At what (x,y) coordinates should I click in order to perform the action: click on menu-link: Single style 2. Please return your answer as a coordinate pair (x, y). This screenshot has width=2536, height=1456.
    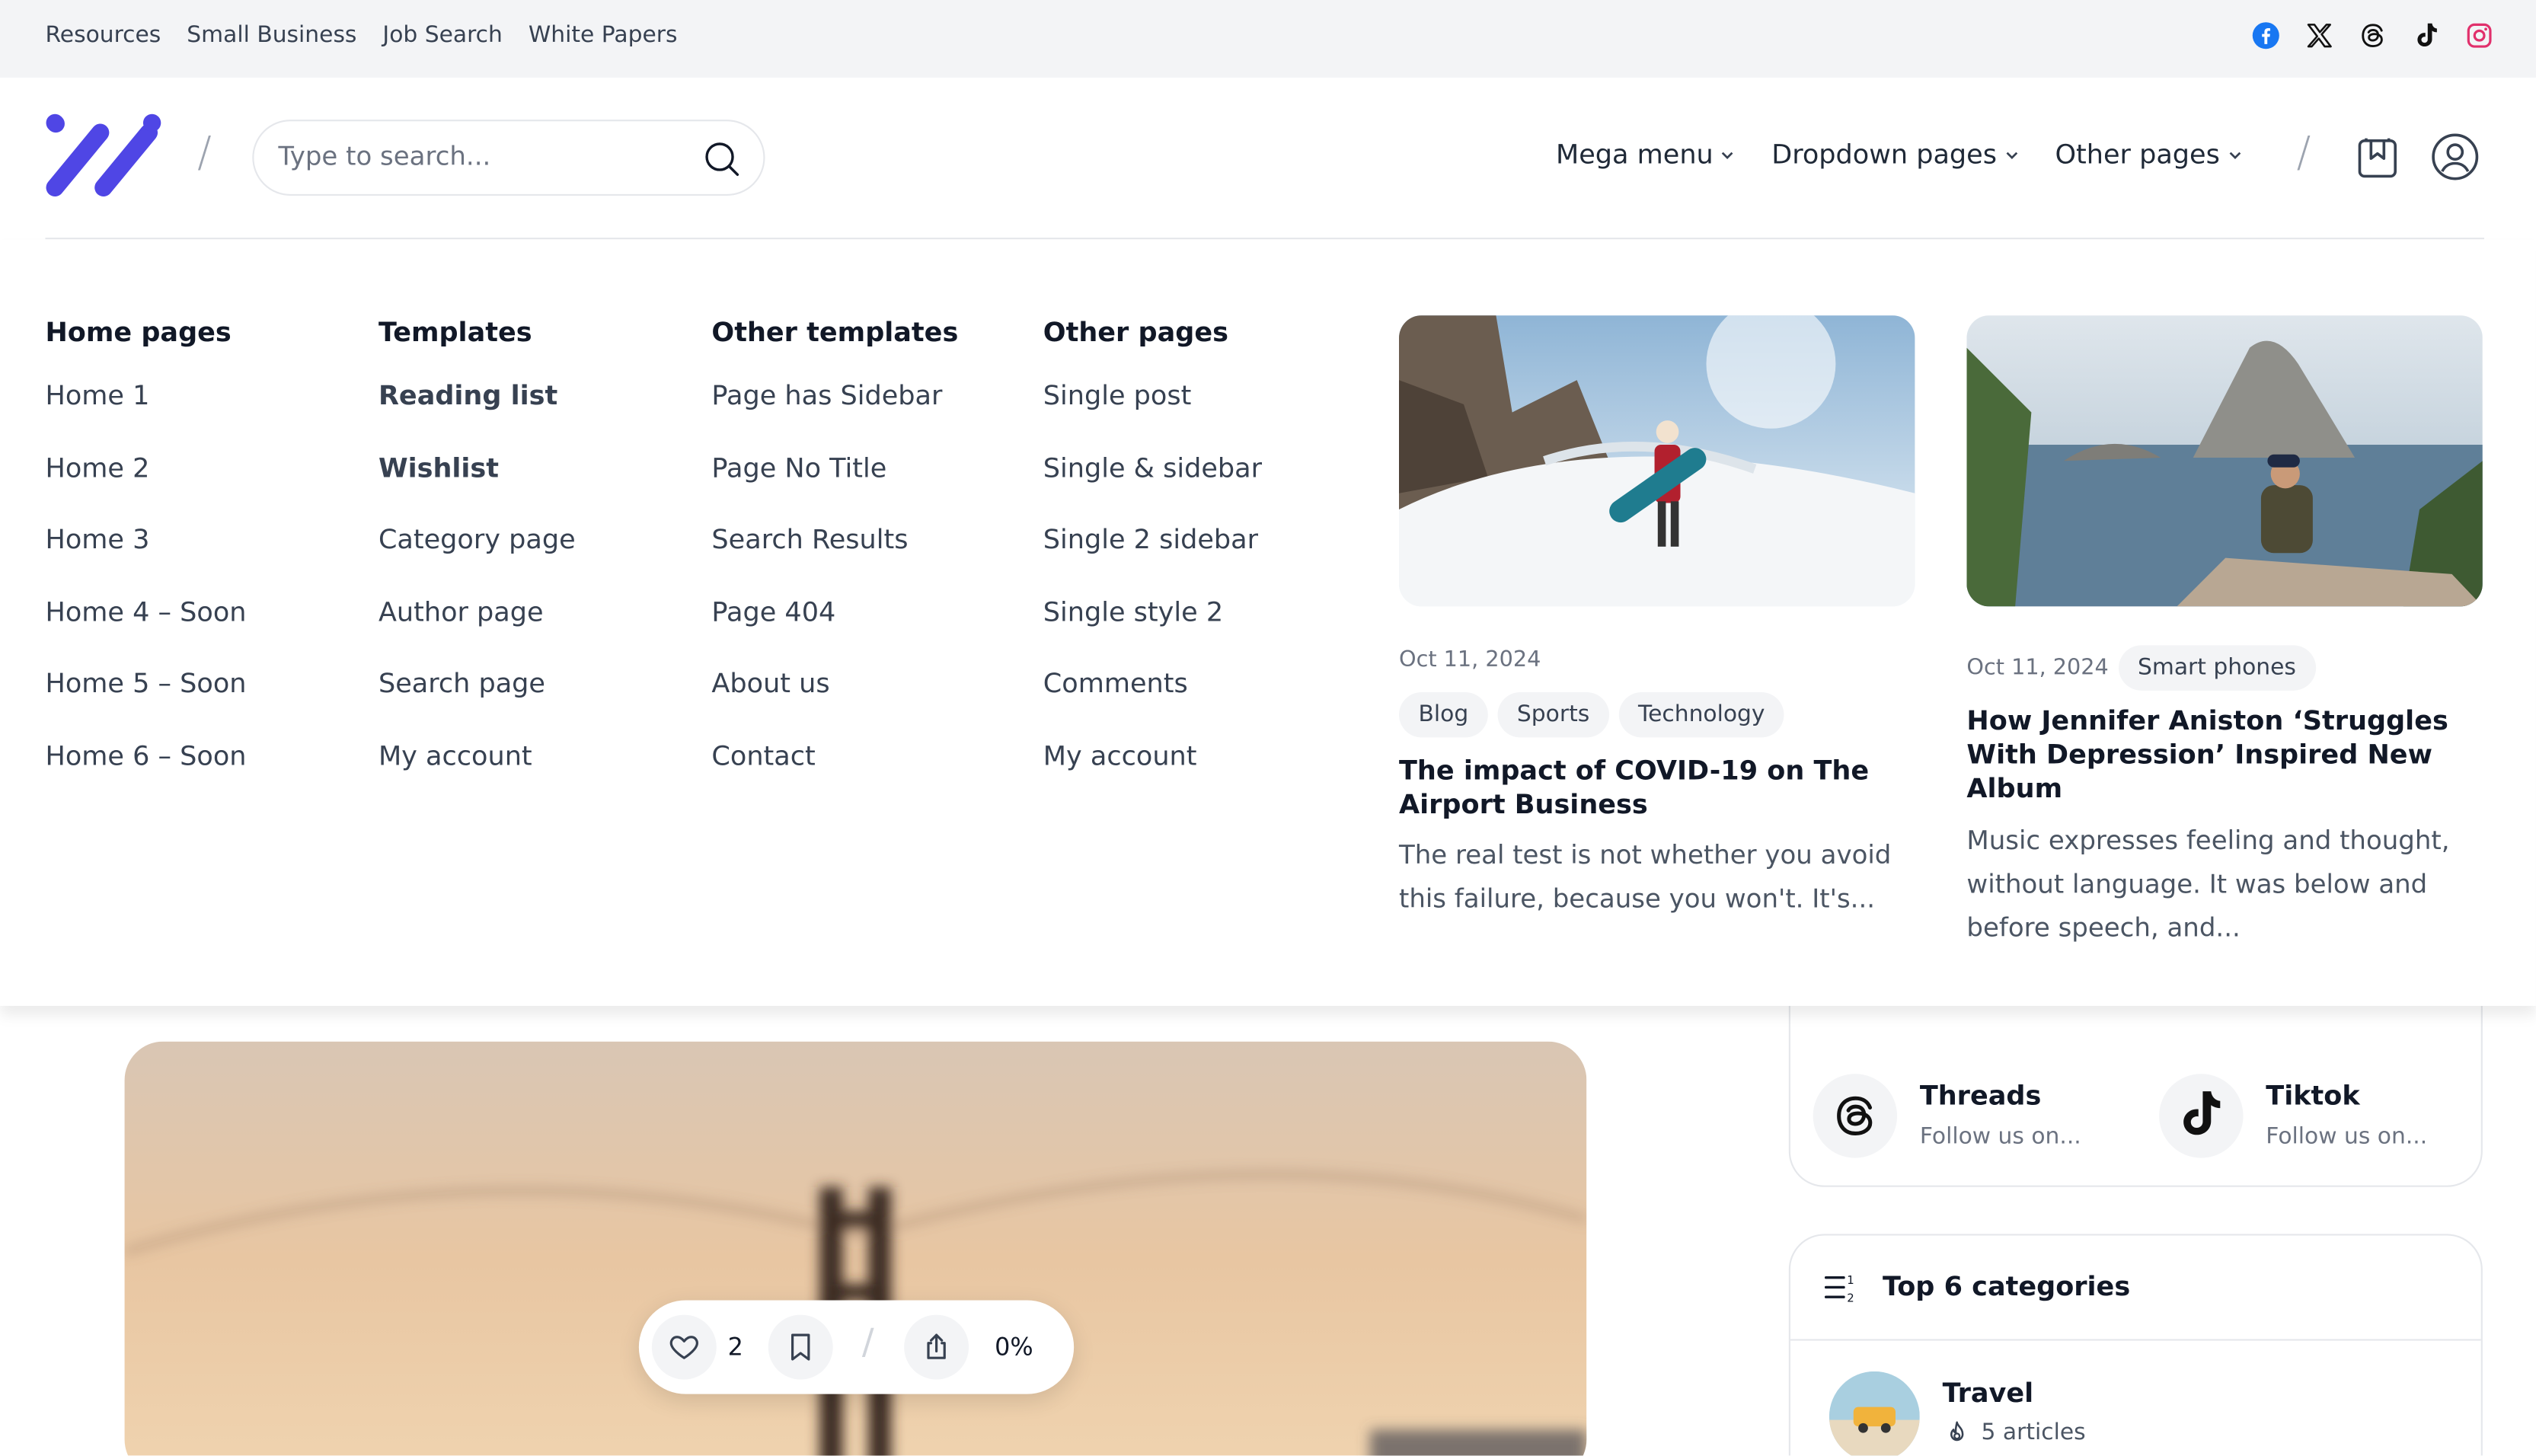
    Looking at the image, I should click on (1152, 632).